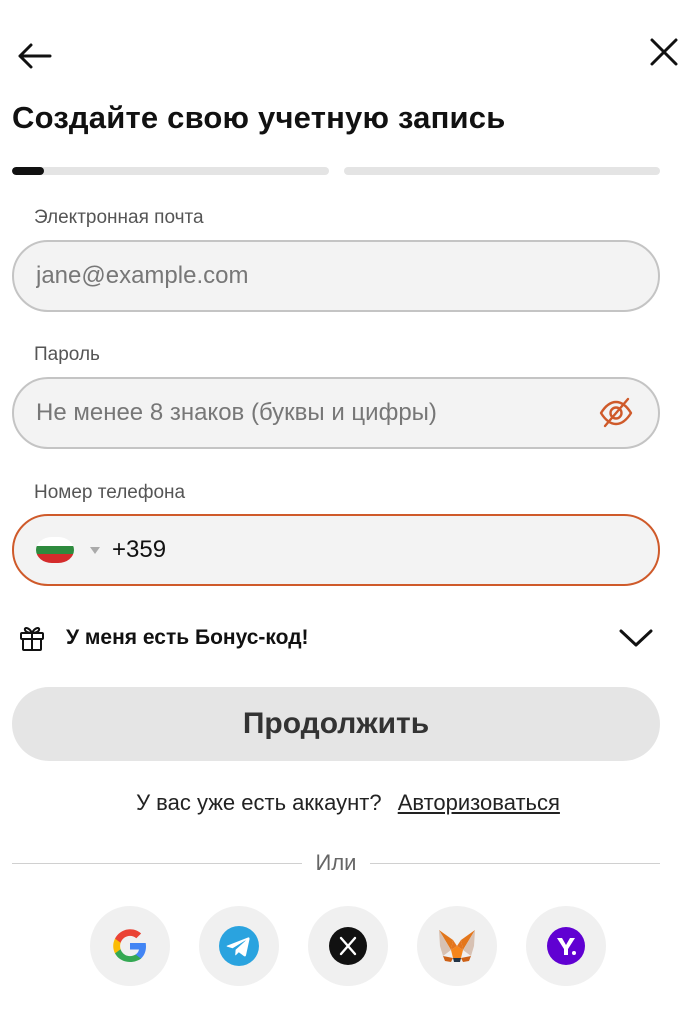 Image resolution: width=696 pixels, height=1024 pixels. Describe the element at coordinates (110, 492) in the screenshot. I see `phone-label: Номер телефона` at that location.